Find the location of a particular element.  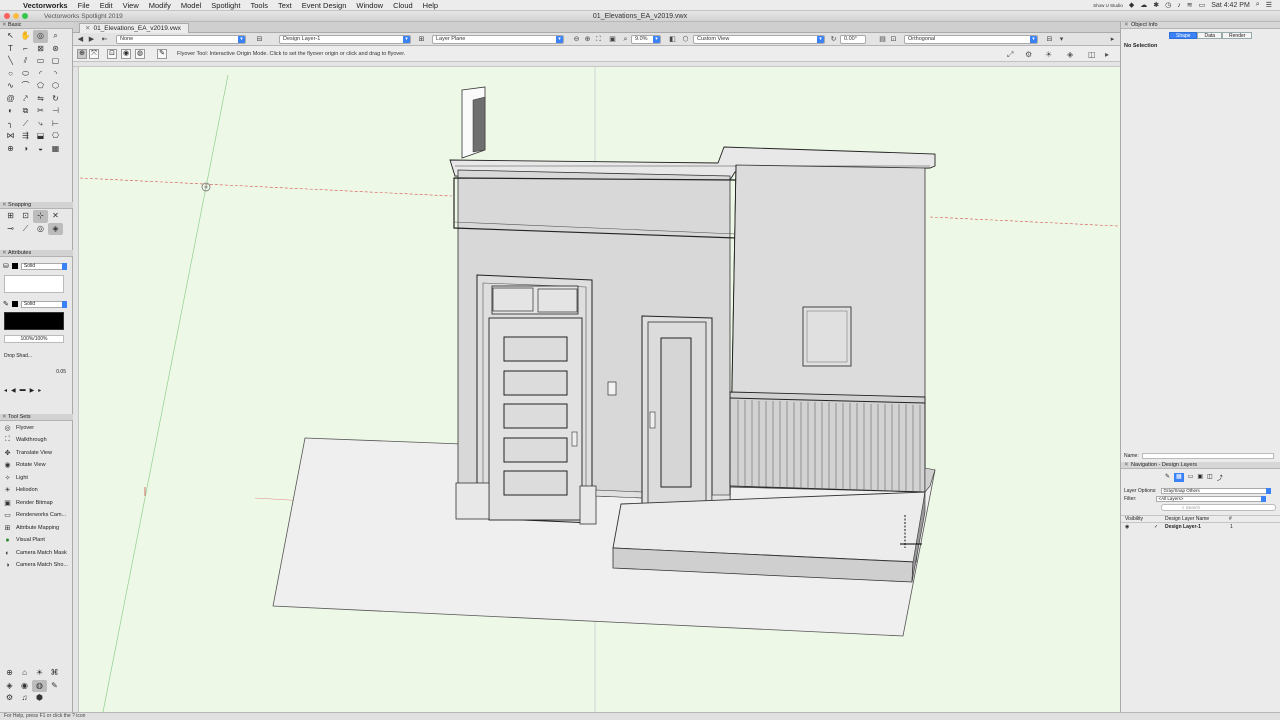

snap-to-grid-icon: ⊞ is located at coordinates (10, 216).